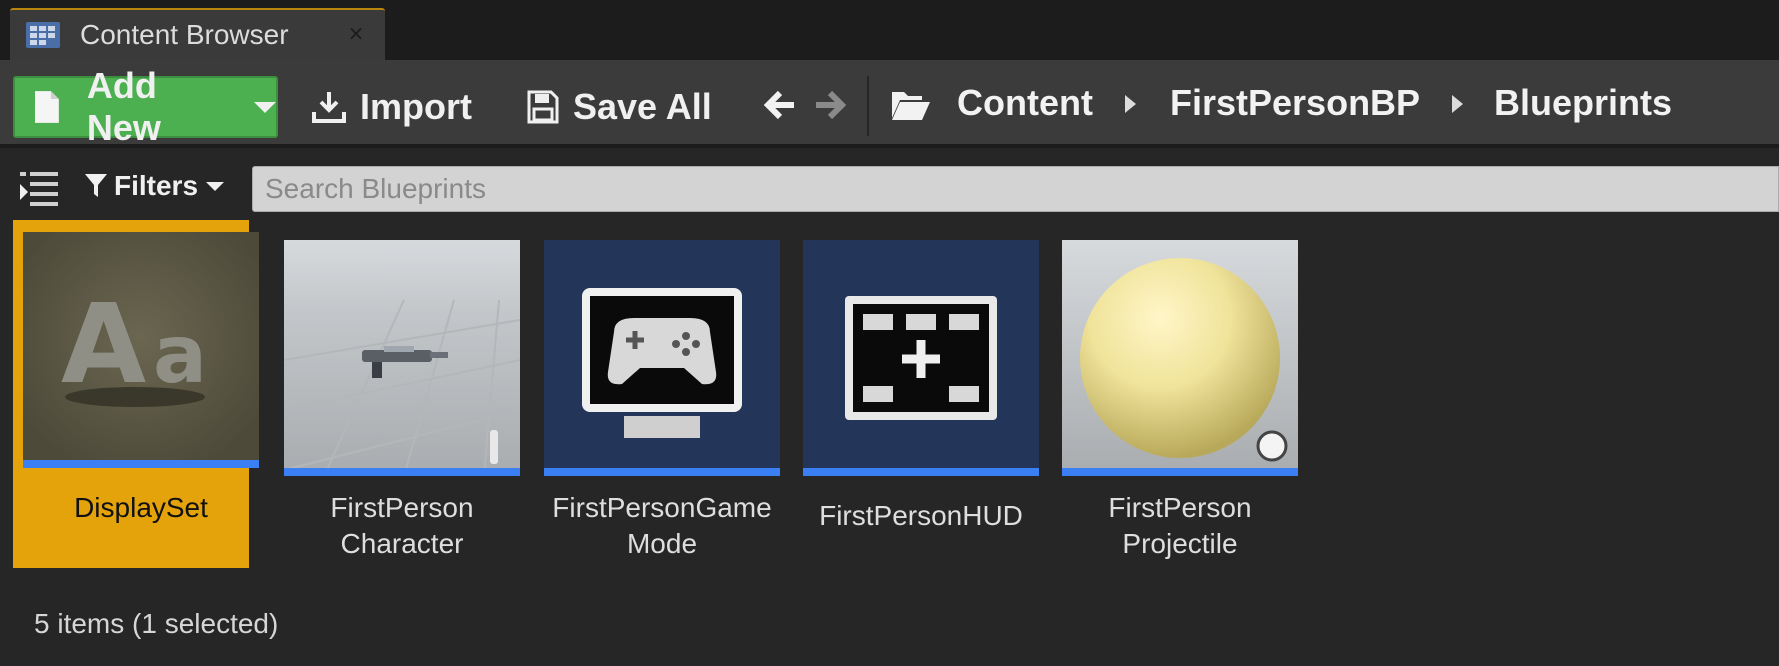 The image size is (1779, 666). I want to click on status-item-count: 5 items (1 selected), so click(156, 623).